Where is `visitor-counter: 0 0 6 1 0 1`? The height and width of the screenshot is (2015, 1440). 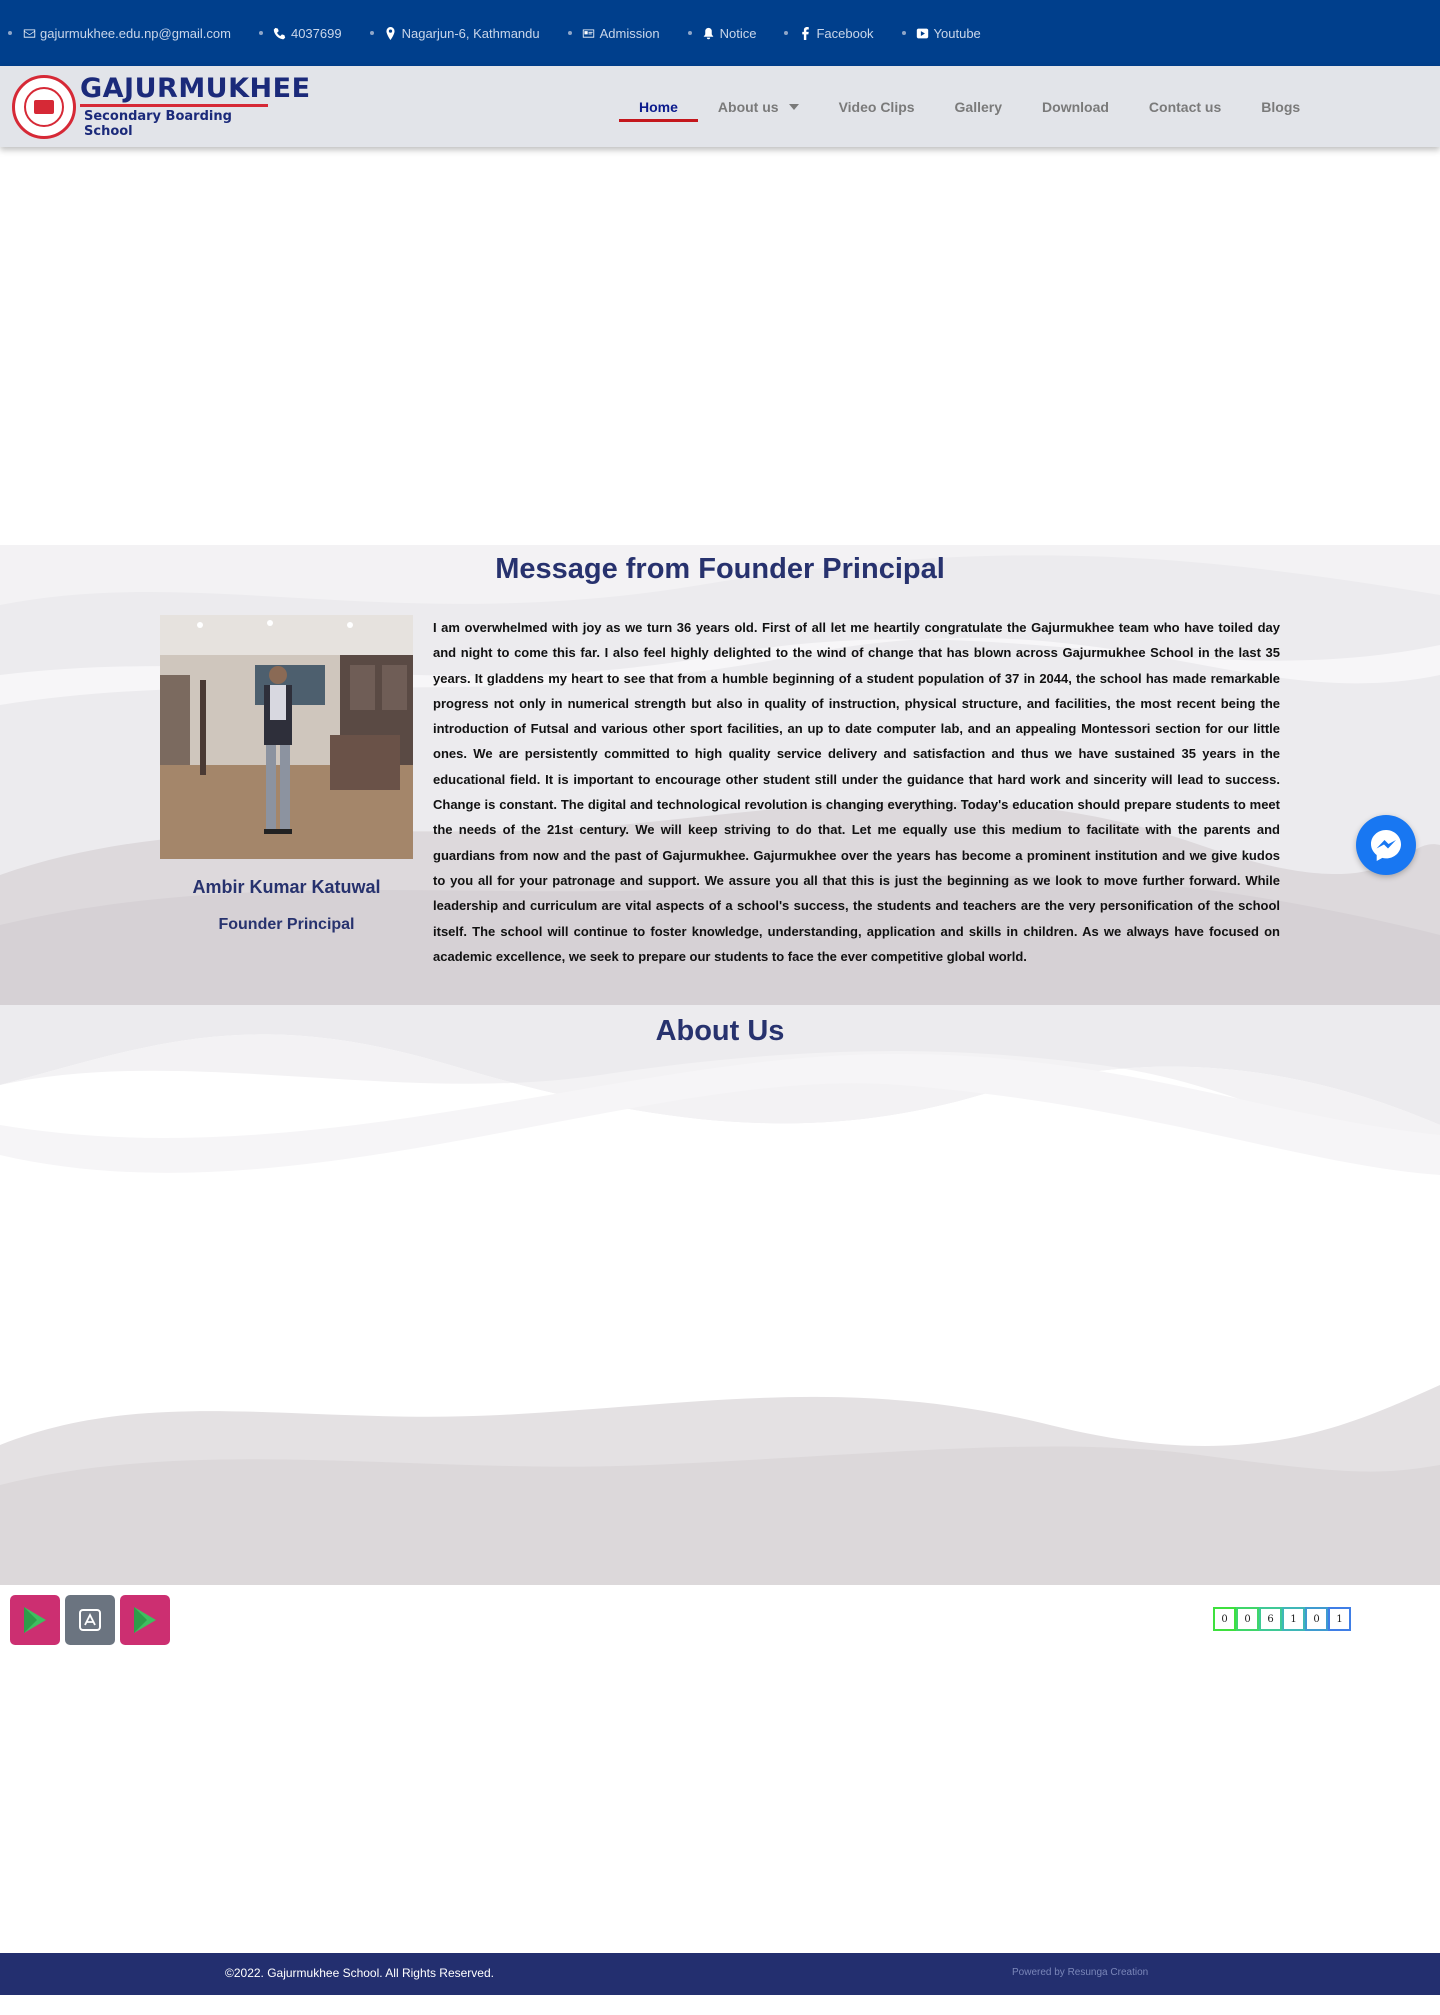 visitor-counter: 0 0 6 1 0 1 is located at coordinates (1282, 1619).